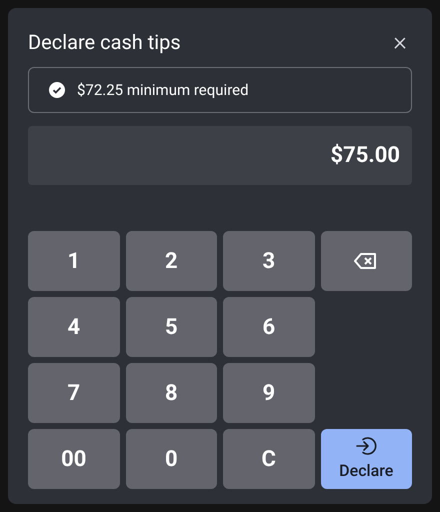 This screenshot has width=440, height=512. What do you see at coordinates (268, 261) in the screenshot?
I see `keypad-key: 3` at bounding box center [268, 261].